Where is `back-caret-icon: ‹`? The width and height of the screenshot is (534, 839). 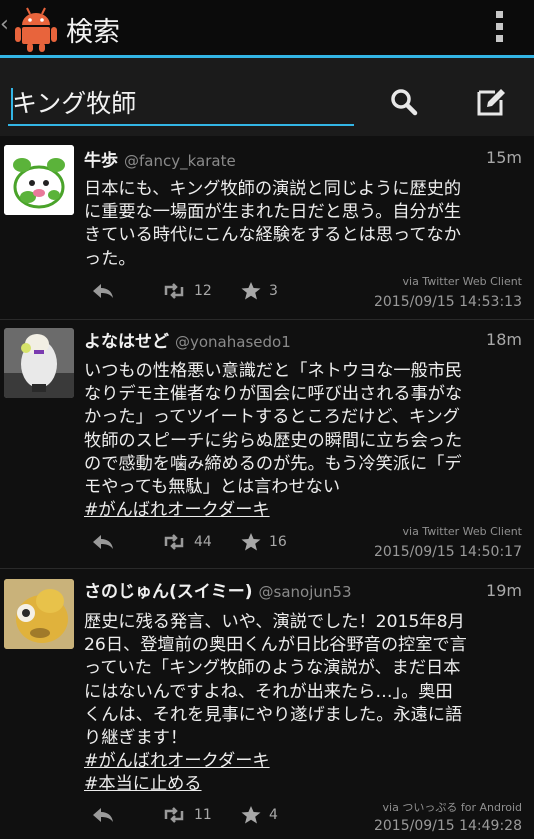 back-caret-icon: ‹ is located at coordinates (4, 24).